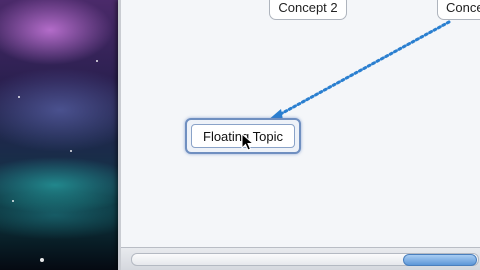  I want to click on concept-partial-label: Conce, so click(463, 7).